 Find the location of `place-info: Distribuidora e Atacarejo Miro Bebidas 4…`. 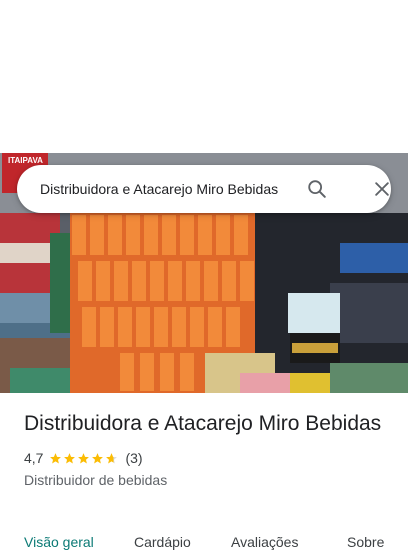

place-info: Distribuidora e Atacarejo Miro Bebidas 4… is located at coordinates (209, 449).